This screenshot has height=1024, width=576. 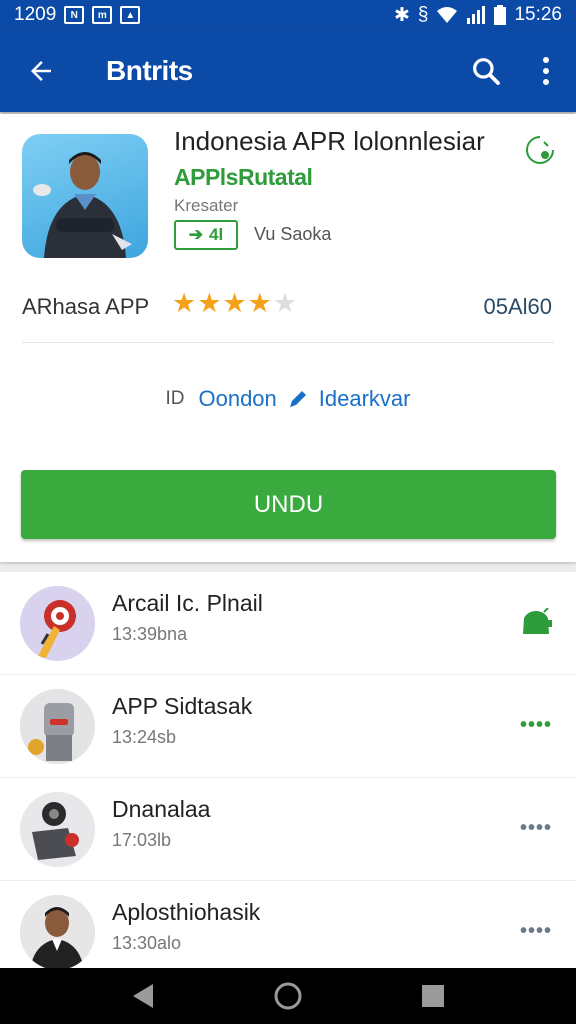 What do you see at coordinates (243, 177) in the screenshot?
I see `developer-link: APPlsRutatal` at bounding box center [243, 177].